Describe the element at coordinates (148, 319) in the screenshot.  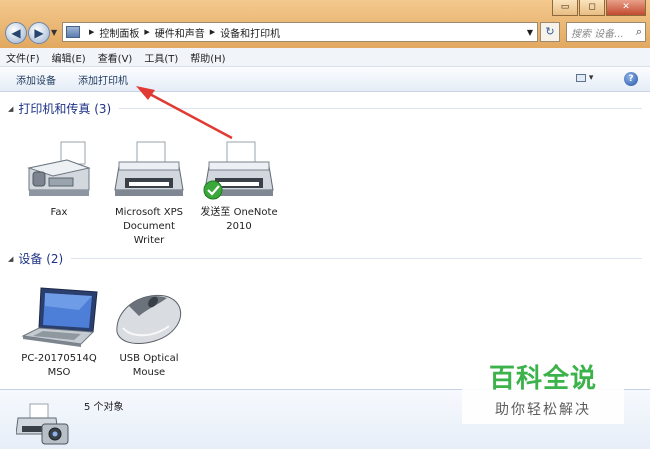
I see `mouse-icon` at that location.